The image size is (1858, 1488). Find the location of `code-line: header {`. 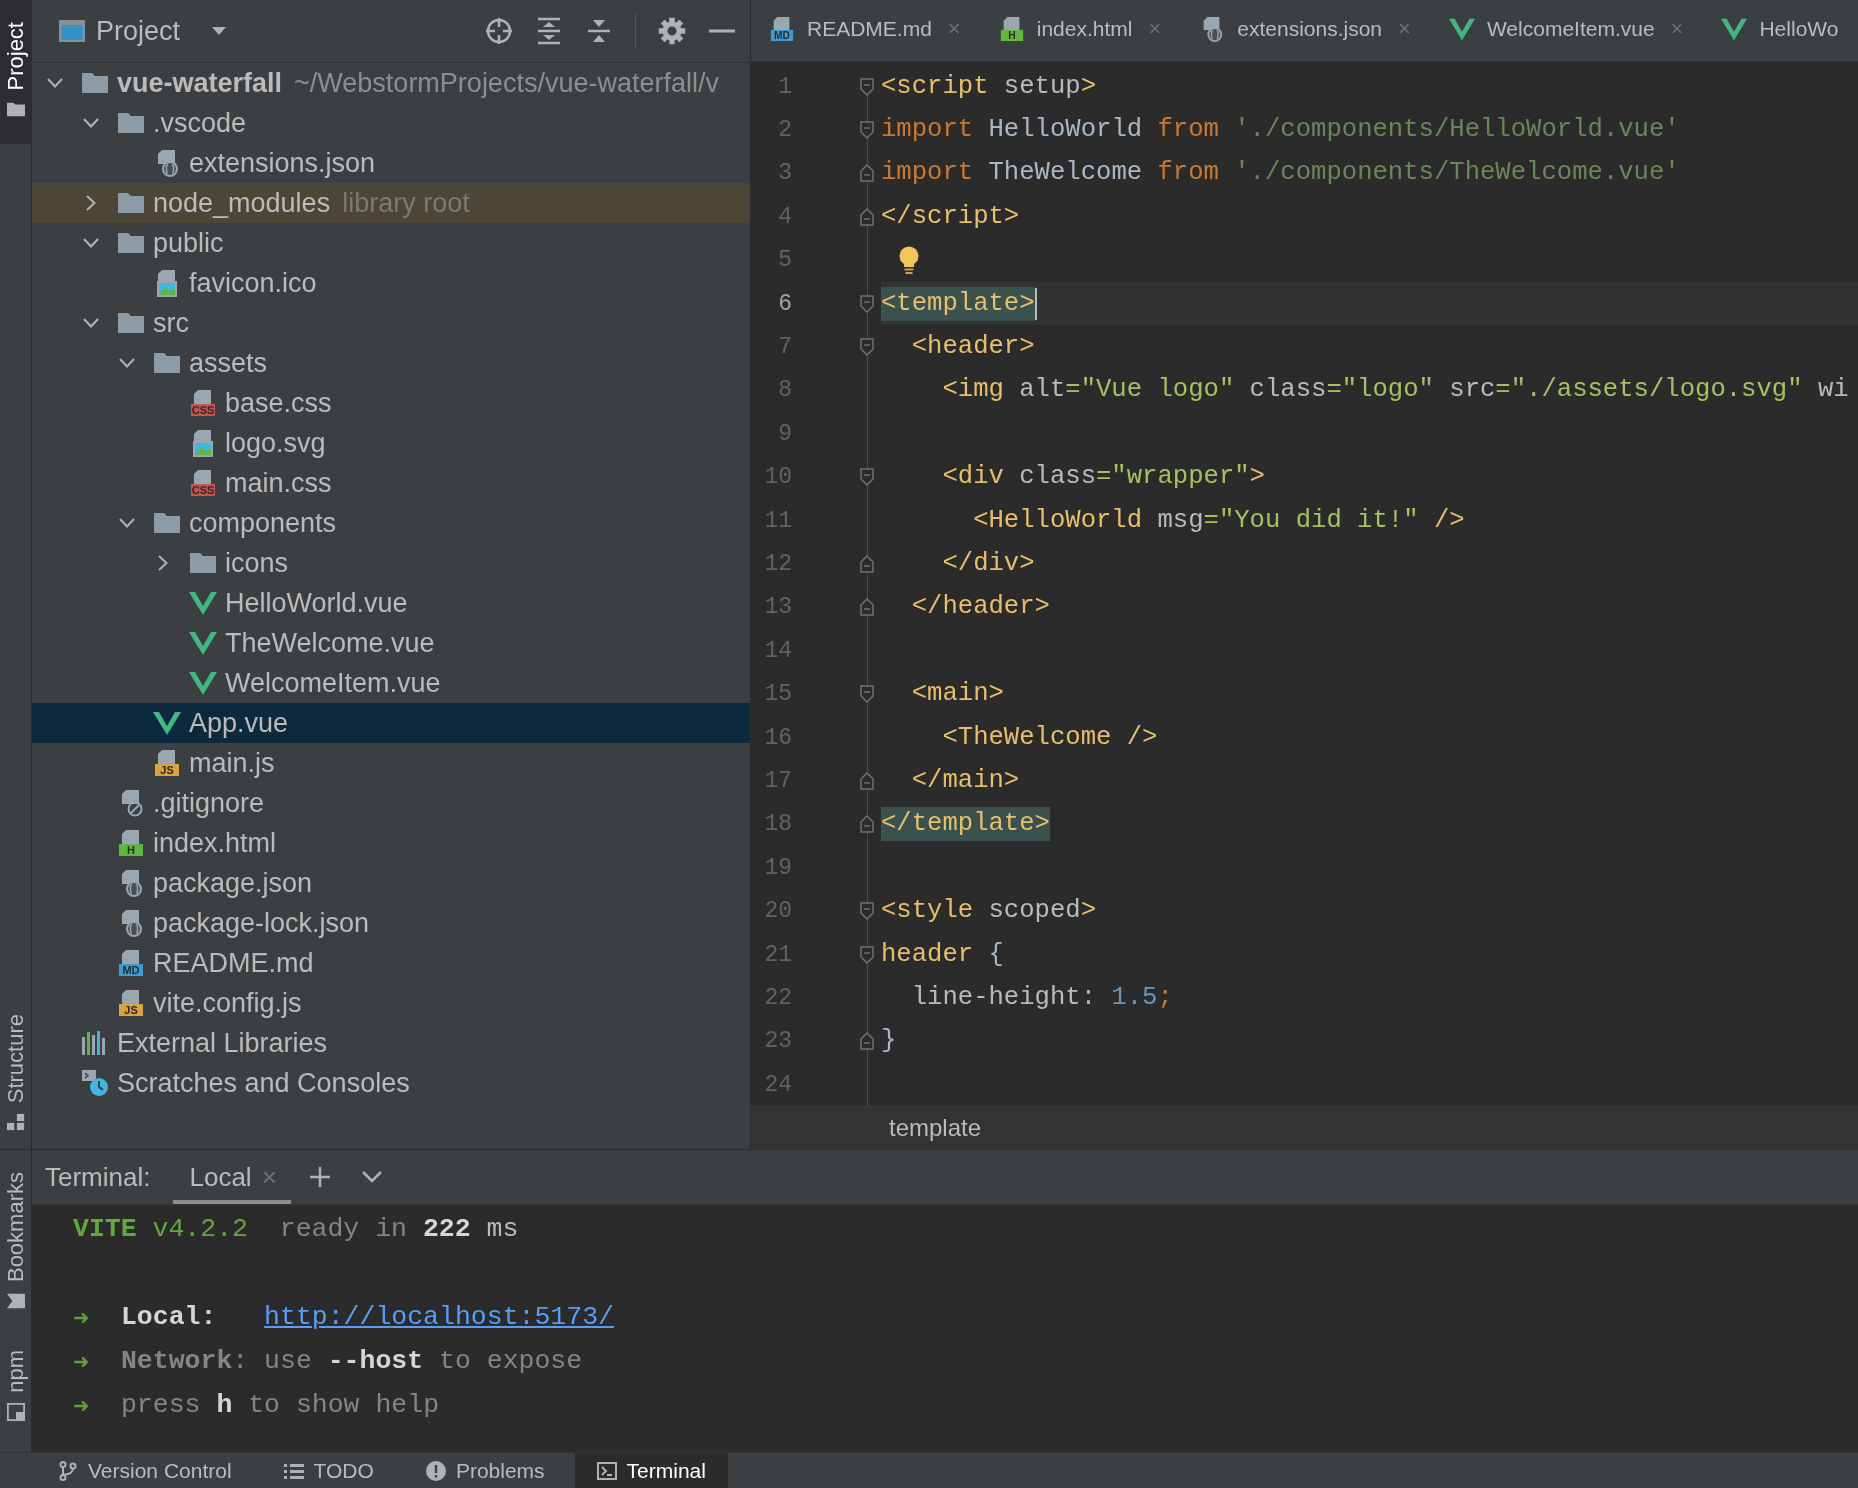

code-line: header { is located at coordinates (942, 954).